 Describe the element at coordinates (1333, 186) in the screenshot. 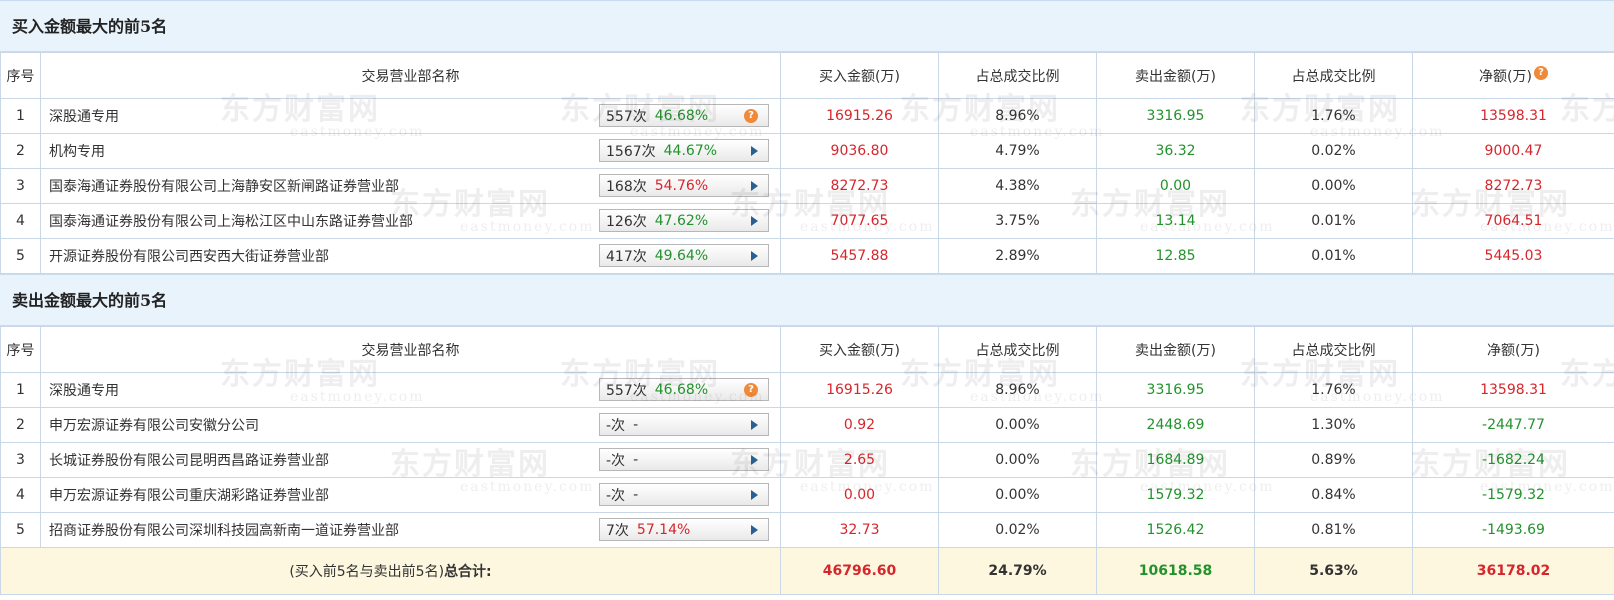

I see `sell-ratio: 0.00%` at that location.